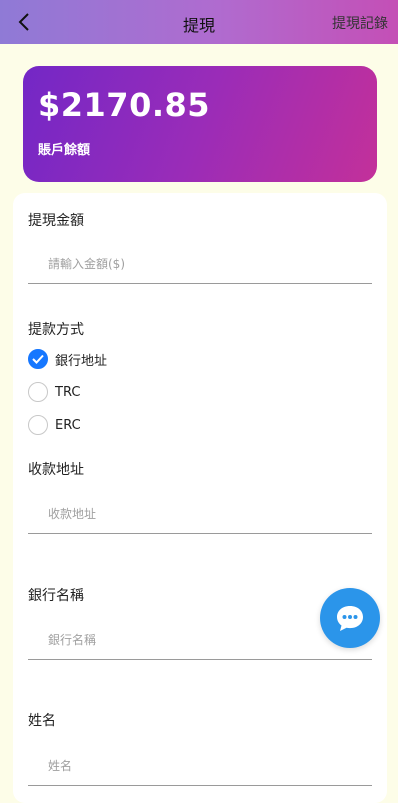 The width and height of the screenshot is (398, 803). Describe the element at coordinates (56, 470) in the screenshot. I see `address-label: 收款地址` at that location.